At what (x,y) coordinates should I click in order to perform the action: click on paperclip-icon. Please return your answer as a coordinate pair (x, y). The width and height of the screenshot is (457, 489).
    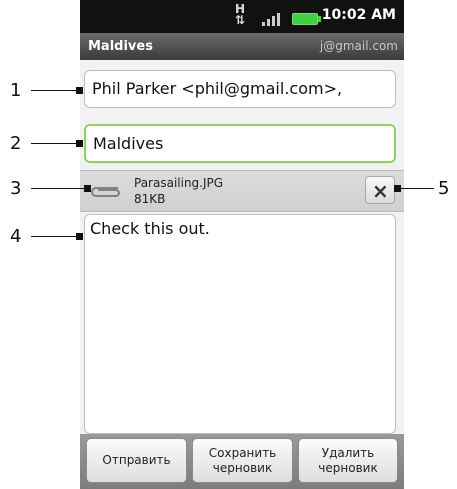
    Looking at the image, I should click on (105, 192).